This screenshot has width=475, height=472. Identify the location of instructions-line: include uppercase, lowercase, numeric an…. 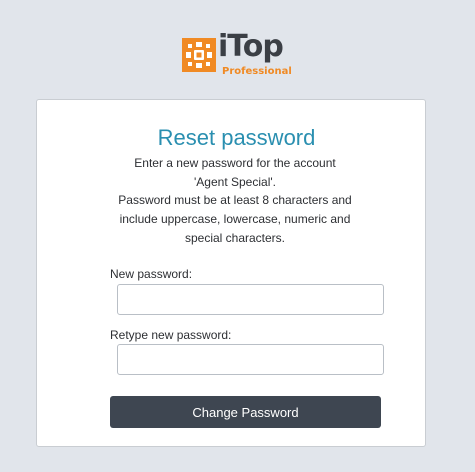
(235, 219).